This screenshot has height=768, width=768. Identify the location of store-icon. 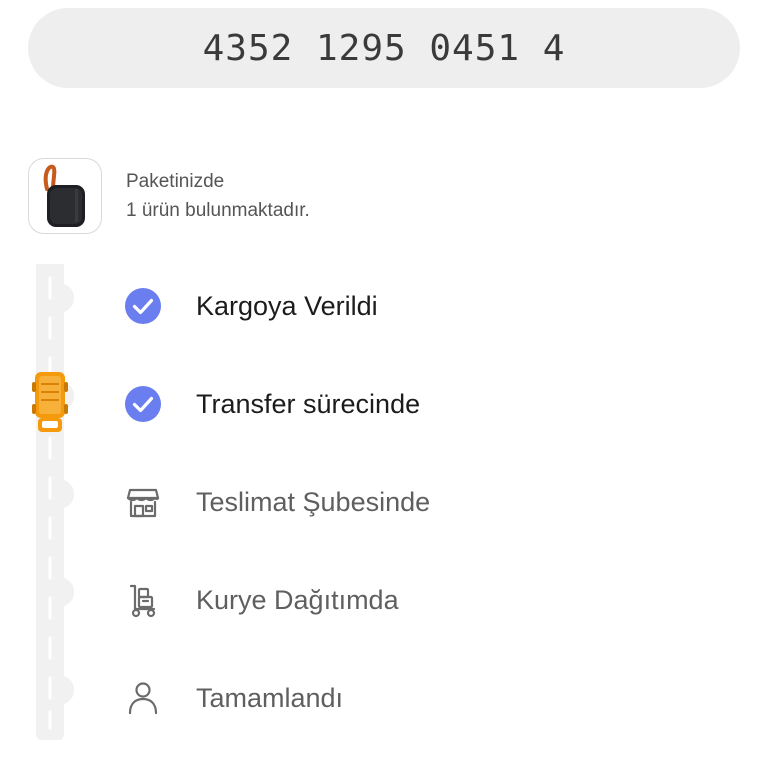
(143, 502).